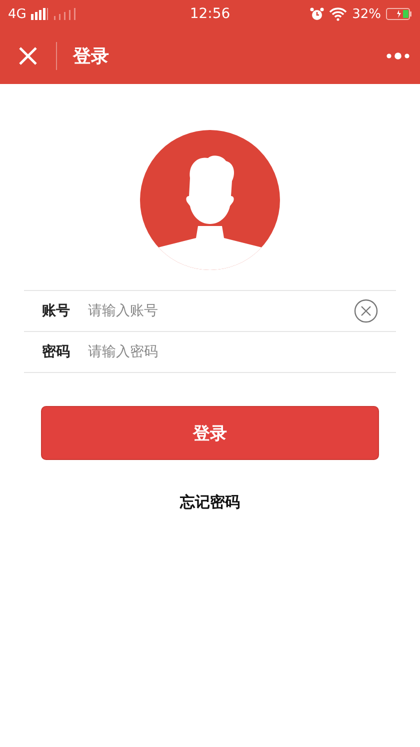  I want to click on field-label: 密码, so click(56, 352).